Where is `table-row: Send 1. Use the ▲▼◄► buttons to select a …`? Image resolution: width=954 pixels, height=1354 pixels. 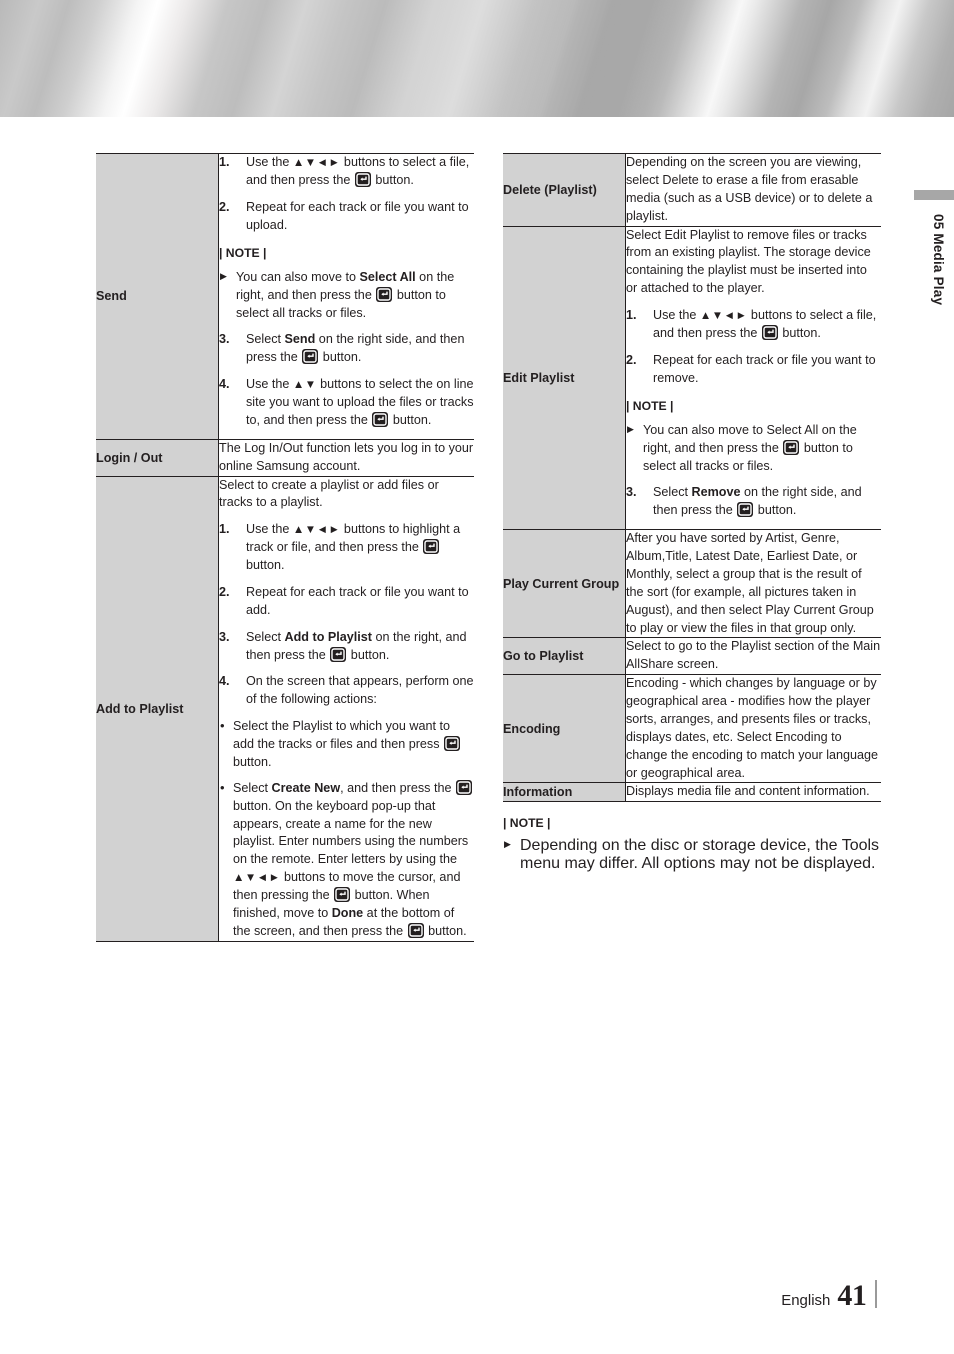
table-row: Send 1. Use the ▲▼◄► buttons to select a … is located at coordinates (285, 296).